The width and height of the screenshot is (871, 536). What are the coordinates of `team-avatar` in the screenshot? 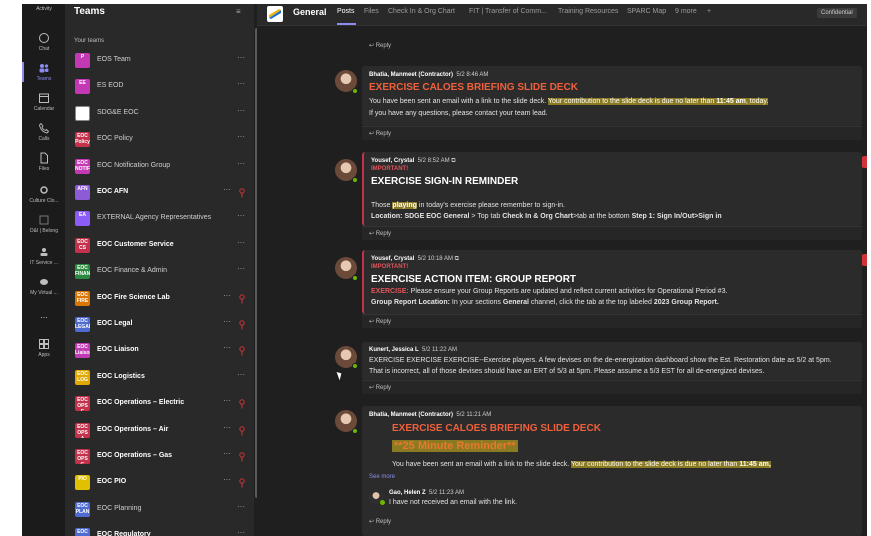 It's located at (82, 113).